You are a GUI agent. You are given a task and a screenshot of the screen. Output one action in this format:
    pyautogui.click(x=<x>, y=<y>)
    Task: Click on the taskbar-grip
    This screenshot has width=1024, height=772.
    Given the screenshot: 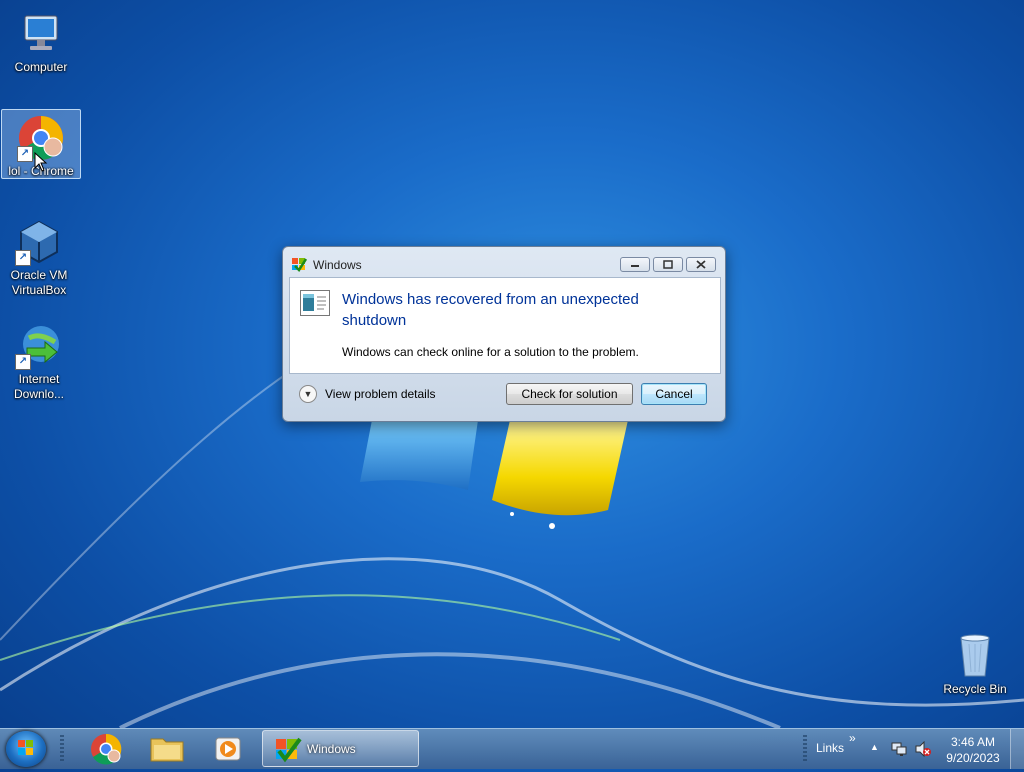 What is the action you would take?
    pyautogui.click(x=62, y=749)
    